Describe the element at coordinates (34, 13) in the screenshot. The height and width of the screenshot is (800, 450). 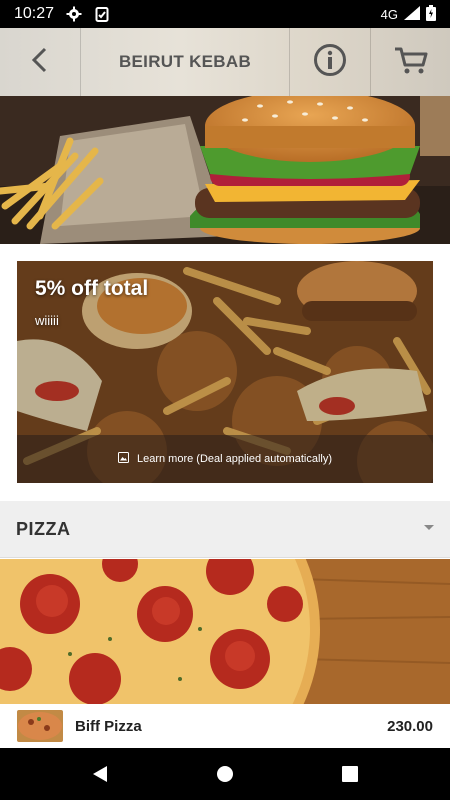
I see `status-time: 10:27` at that location.